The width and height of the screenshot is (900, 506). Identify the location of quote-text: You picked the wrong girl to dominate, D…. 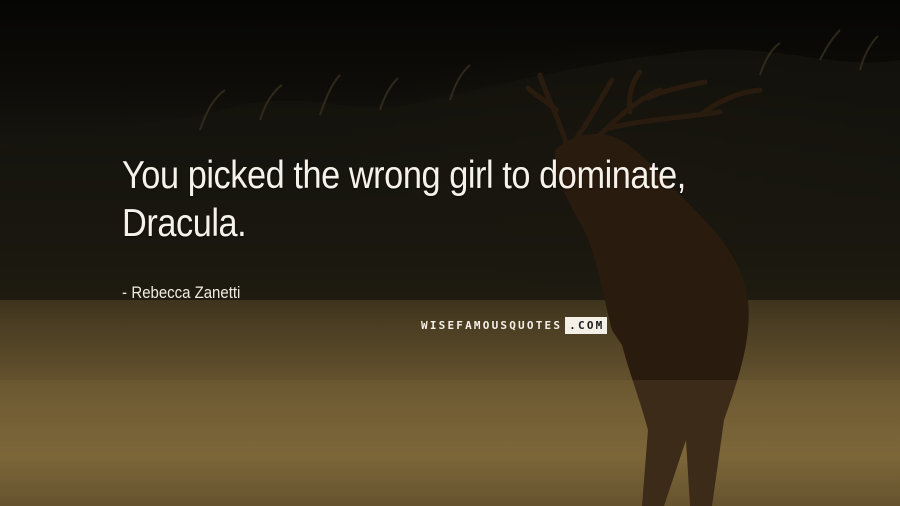
(404, 199).